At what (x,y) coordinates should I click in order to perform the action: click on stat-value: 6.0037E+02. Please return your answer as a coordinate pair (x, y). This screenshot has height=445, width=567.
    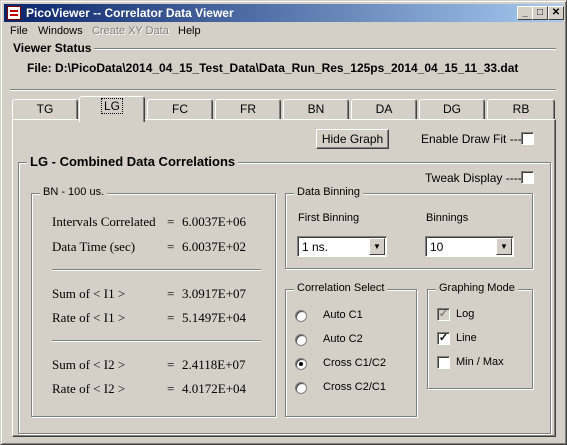
    Looking at the image, I should click on (214, 246).